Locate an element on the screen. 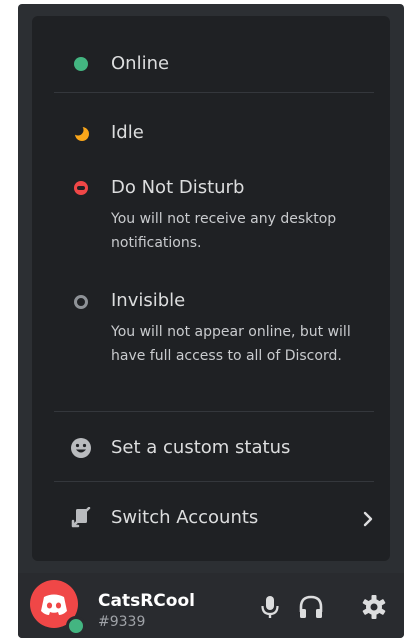 This screenshot has width=408, height=641. microphone-button is located at coordinates (270, 607).